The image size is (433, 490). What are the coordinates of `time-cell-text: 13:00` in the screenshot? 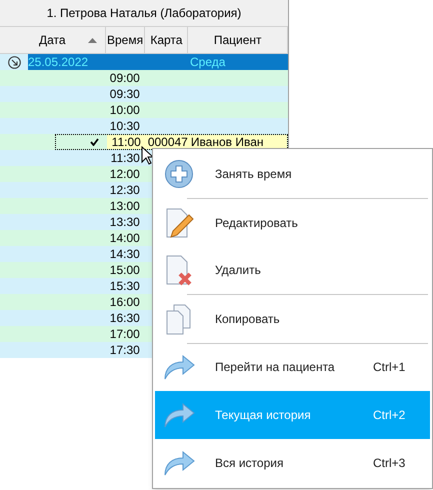 It's located at (125, 206).